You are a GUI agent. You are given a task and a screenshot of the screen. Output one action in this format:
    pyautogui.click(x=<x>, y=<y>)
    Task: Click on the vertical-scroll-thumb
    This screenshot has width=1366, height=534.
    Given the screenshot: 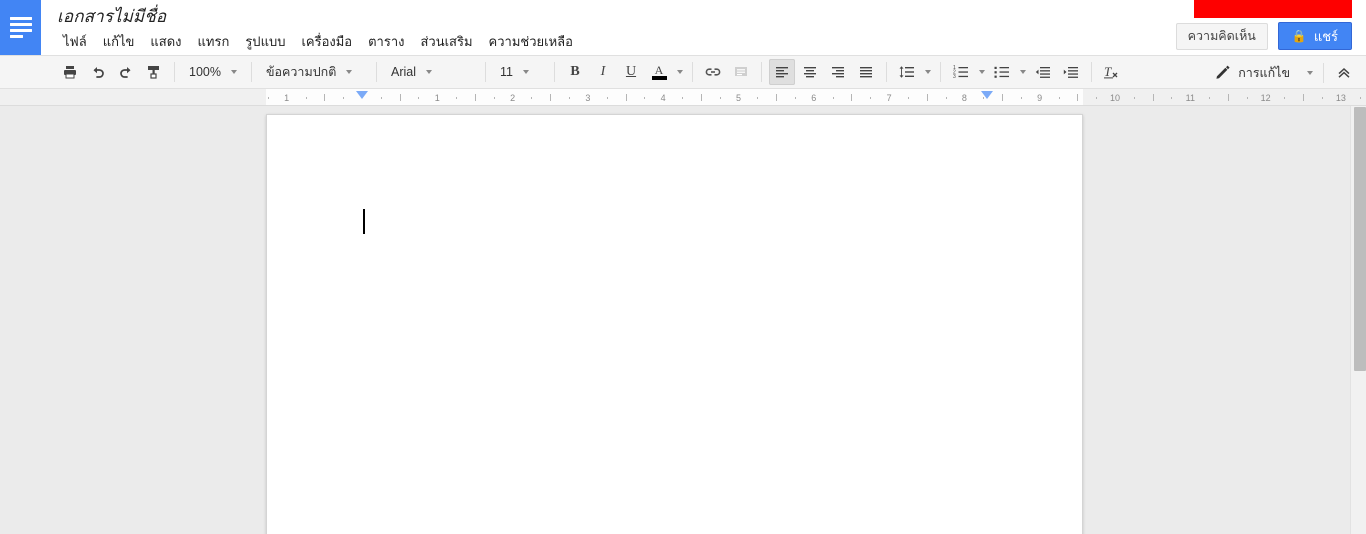 What is the action you would take?
    pyautogui.click(x=1360, y=239)
    